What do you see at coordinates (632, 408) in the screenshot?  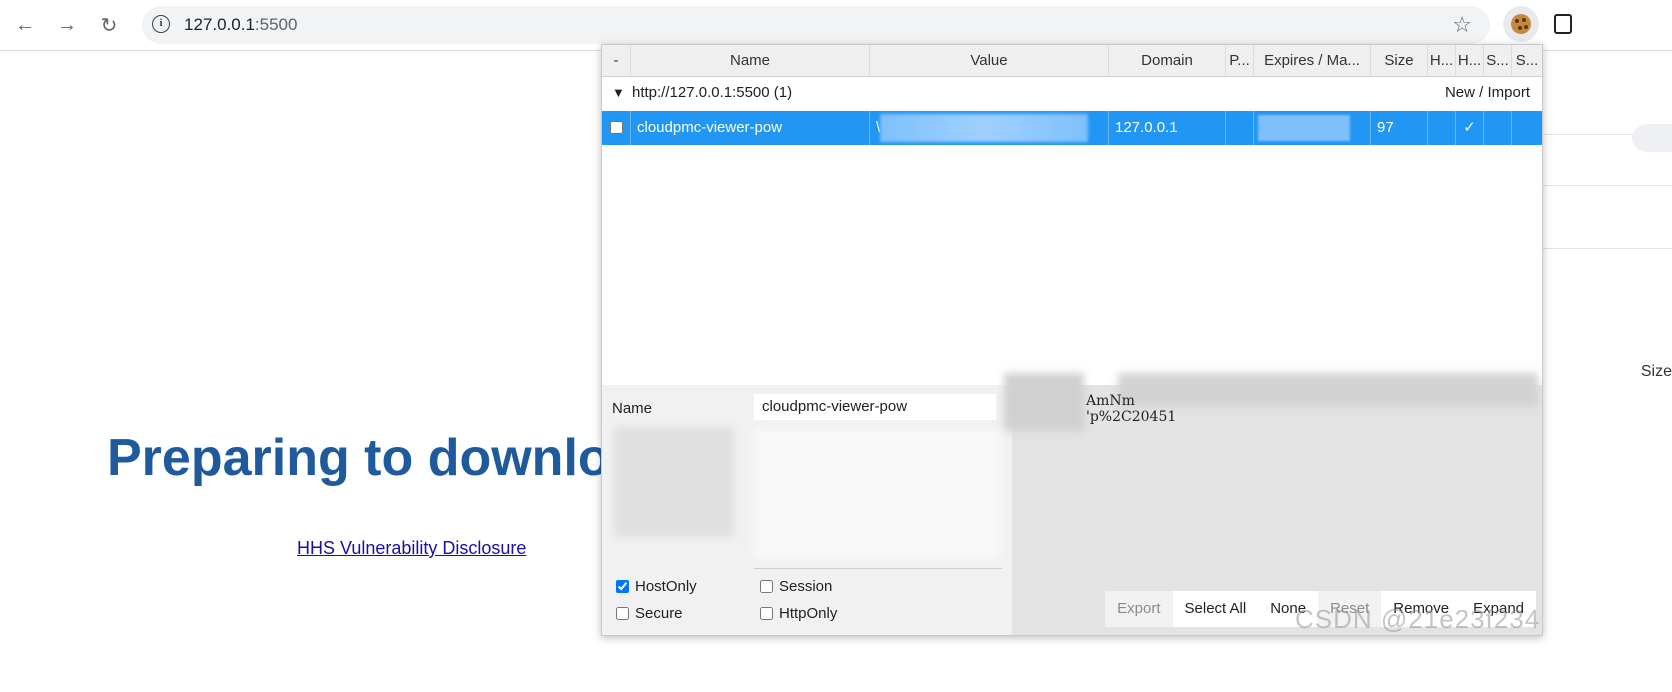 I see `name-label: Name` at bounding box center [632, 408].